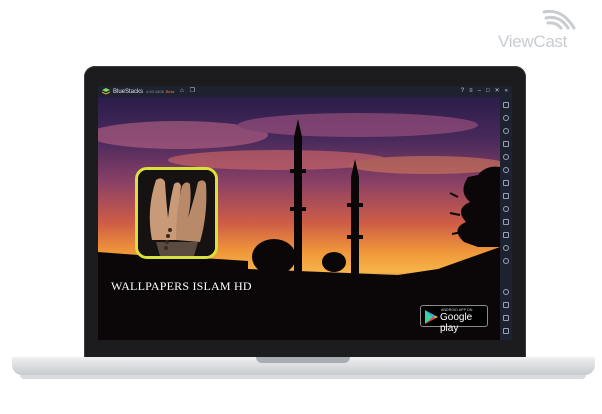  Describe the element at coordinates (506, 183) in the screenshot. I see `shake-icon` at that location.